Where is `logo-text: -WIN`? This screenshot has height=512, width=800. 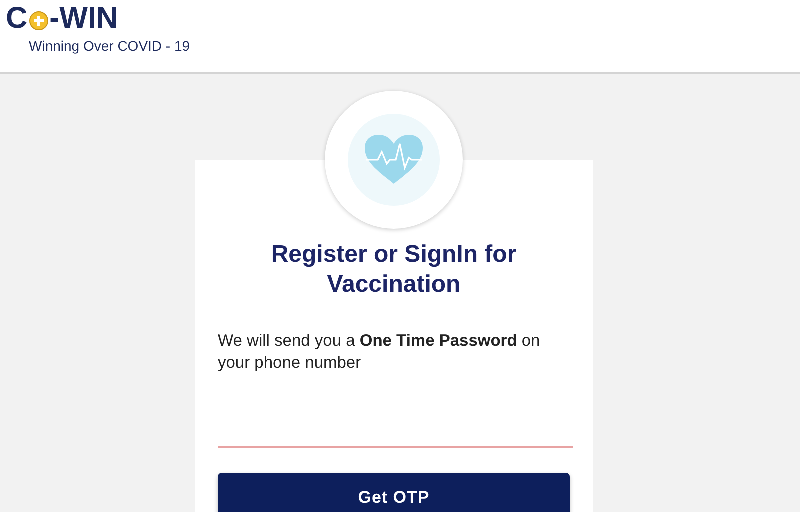
logo-text: -WIN is located at coordinates (84, 19).